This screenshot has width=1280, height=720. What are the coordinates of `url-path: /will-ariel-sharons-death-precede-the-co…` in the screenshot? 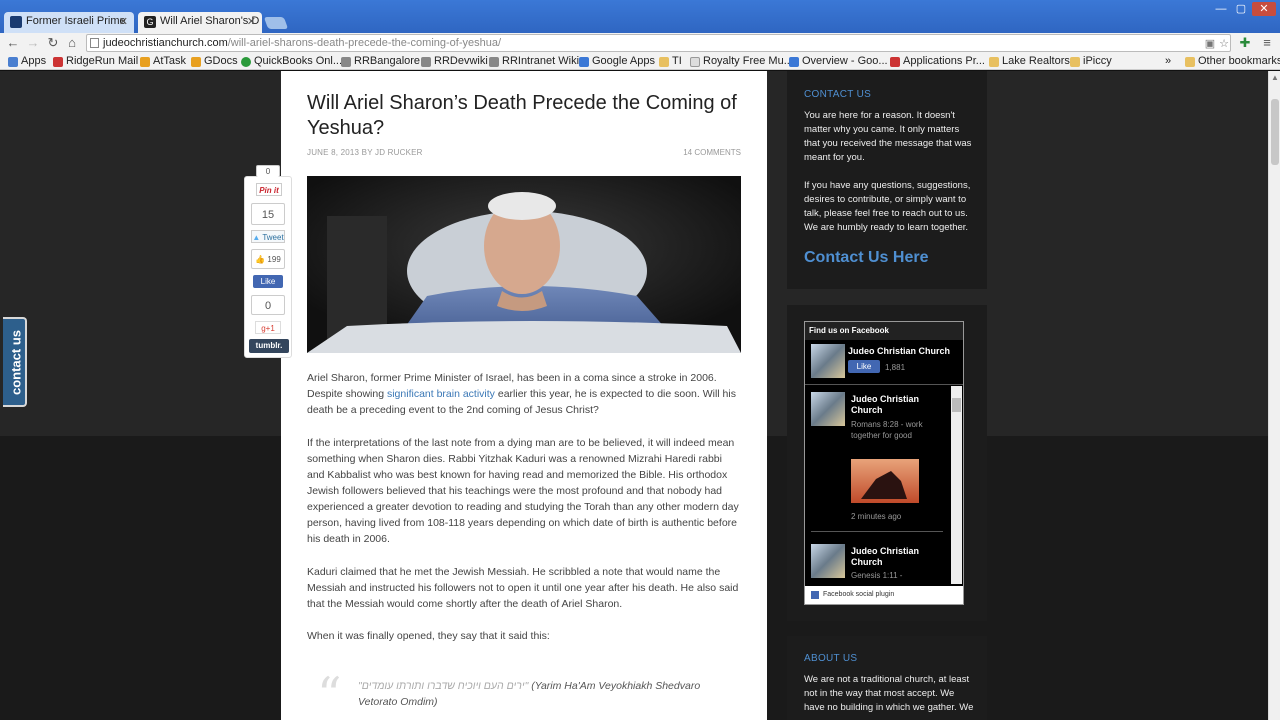 It's located at (364, 43).